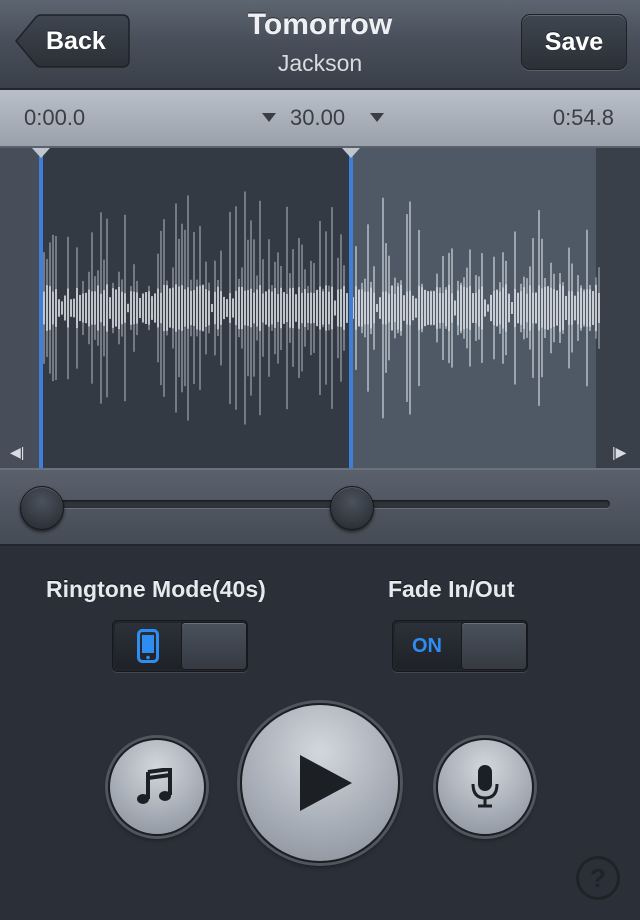 The width and height of the screenshot is (640, 920). Describe the element at coordinates (325, 504) in the screenshot. I see `range-slider-track` at that location.